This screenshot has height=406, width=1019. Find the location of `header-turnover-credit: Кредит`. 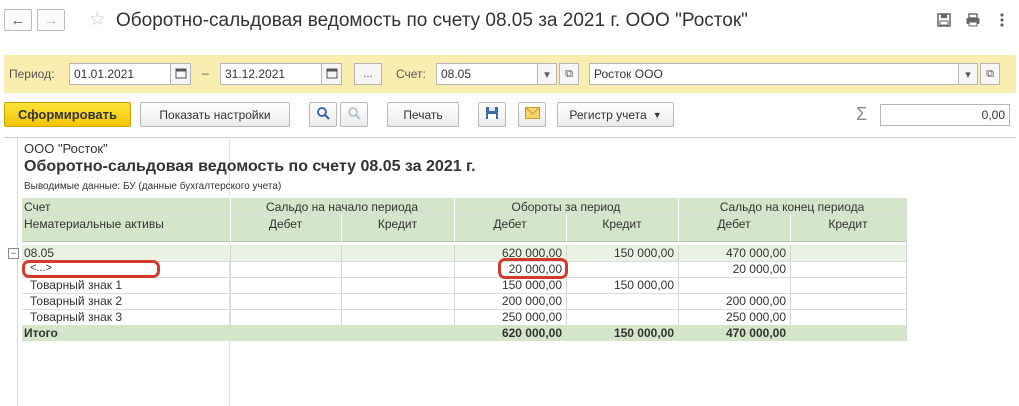

header-turnover-credit: Кредит is located at coordinates (622, 224).